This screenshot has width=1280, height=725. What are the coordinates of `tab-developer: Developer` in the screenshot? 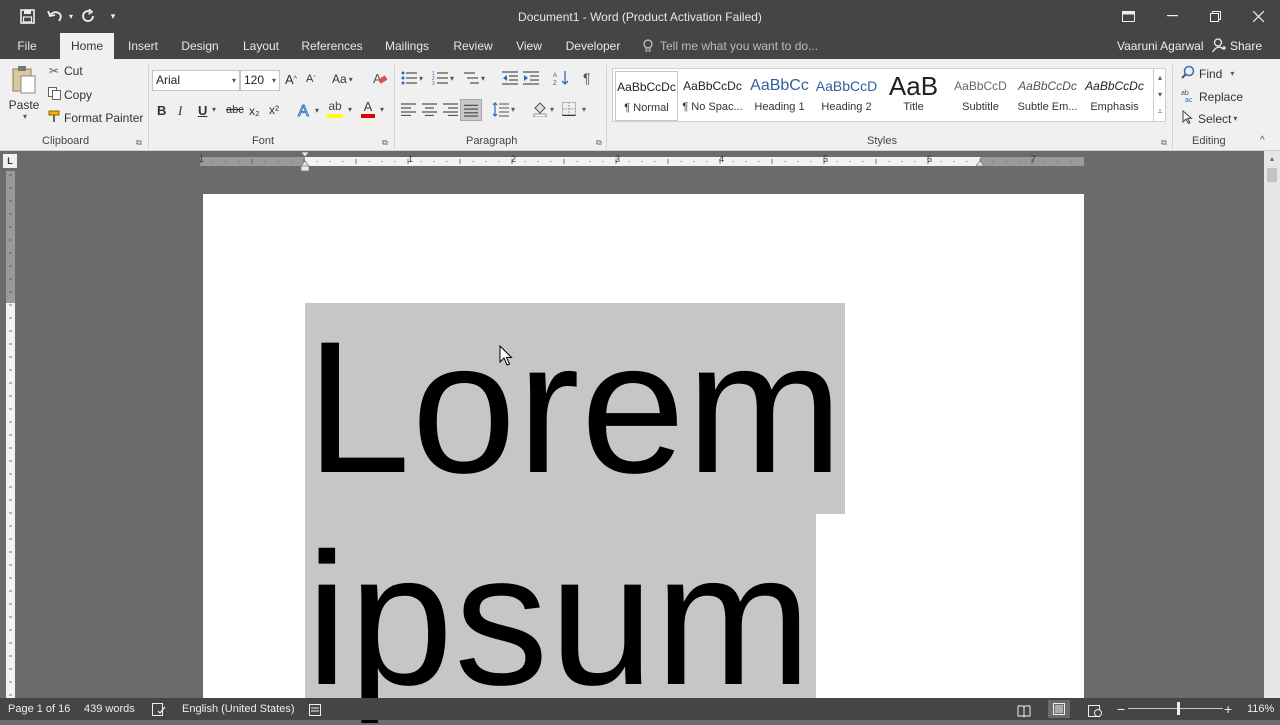 It's located at (593, 46).